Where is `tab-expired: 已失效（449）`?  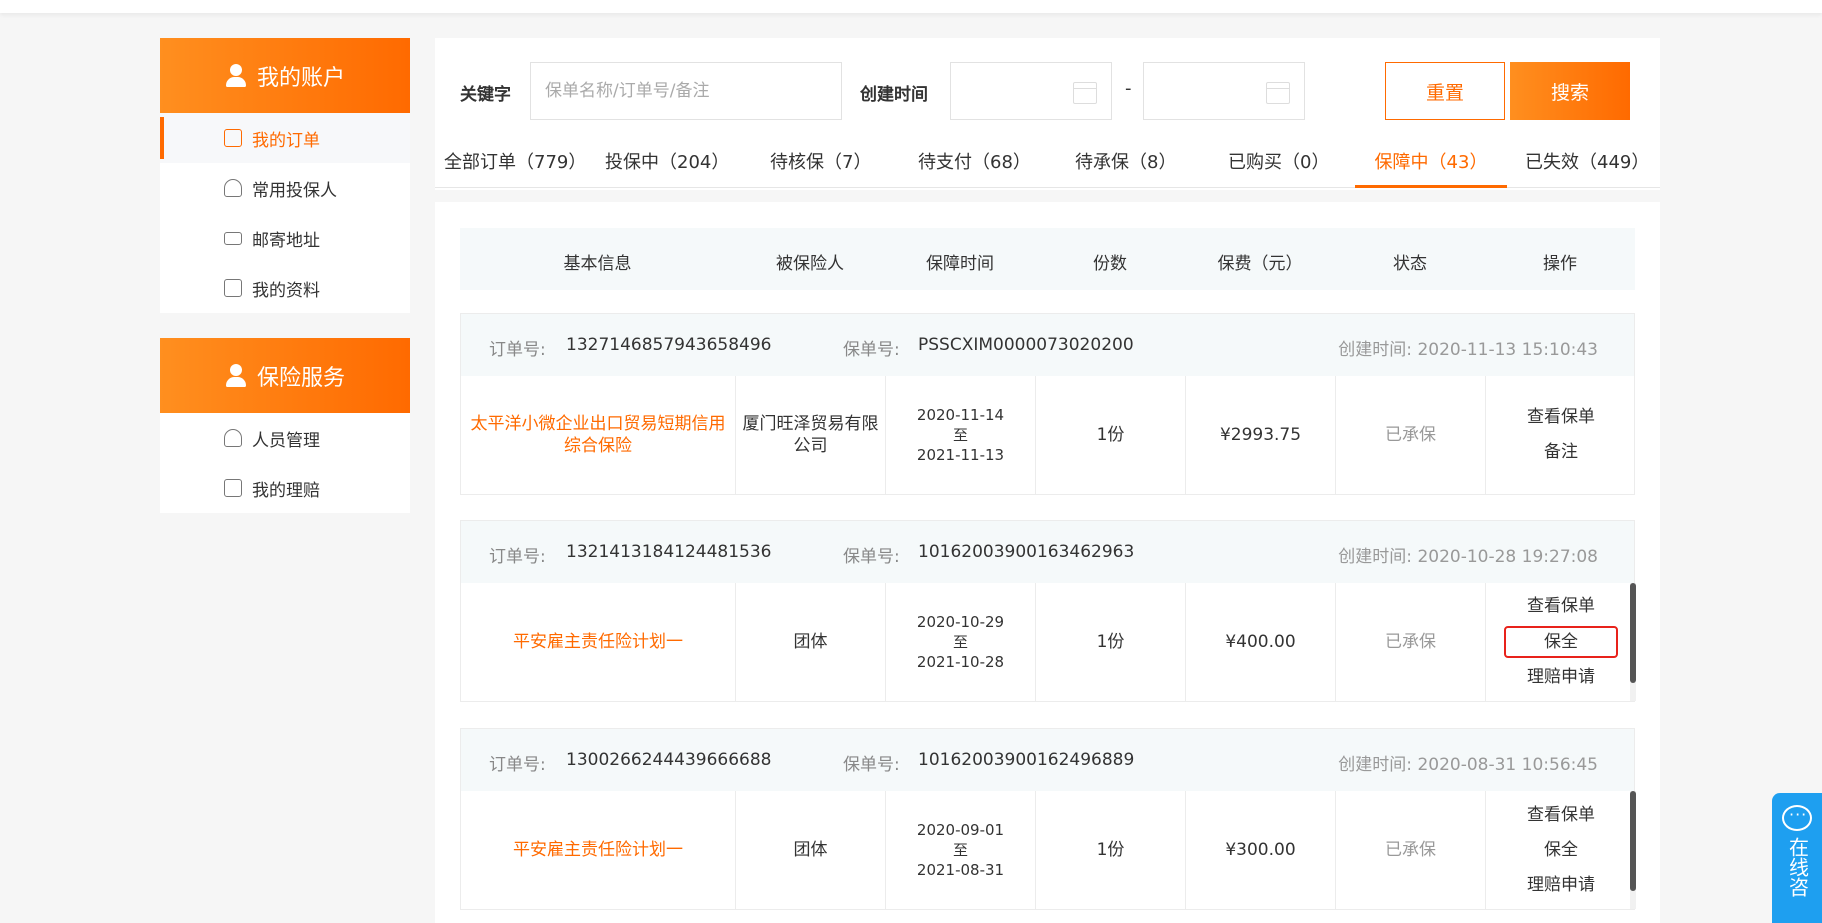 tab-expired: 已失效（449） is located at coordinates (1587, 168).